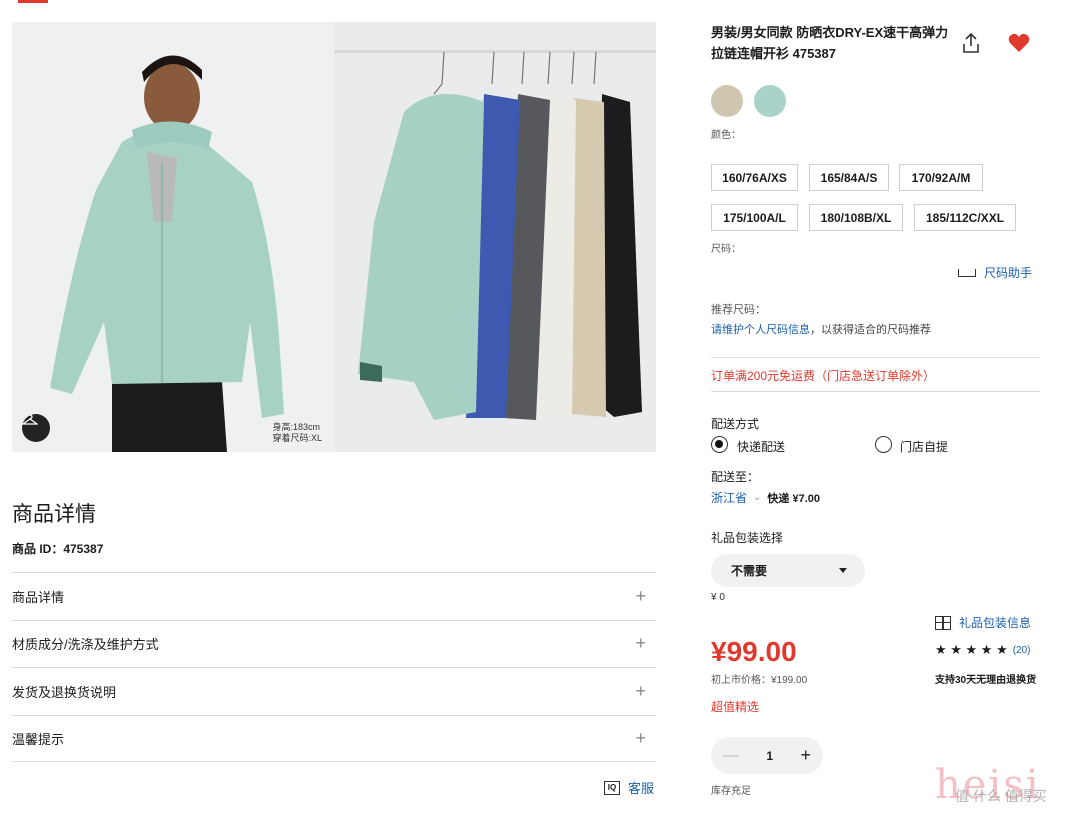 The width and height of the screenshot is (1080, 816). I want to click on hanger-icon, so click(36, 428).